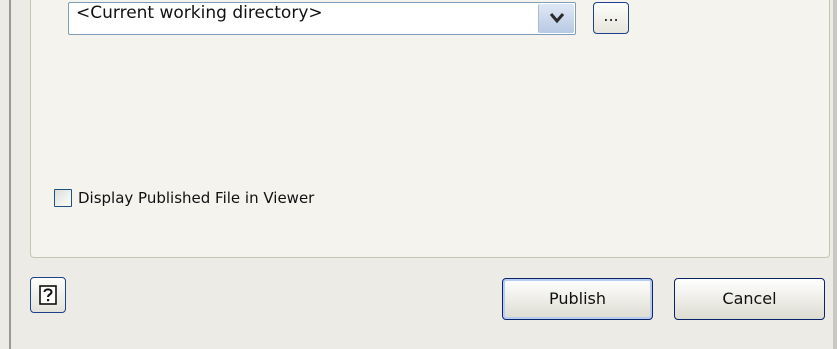 This screenshot has height=349, width=837. Describe the element at coordinates (199, 13) in the screenshot. I see `output-location-value: <Current working directory>` at that location.